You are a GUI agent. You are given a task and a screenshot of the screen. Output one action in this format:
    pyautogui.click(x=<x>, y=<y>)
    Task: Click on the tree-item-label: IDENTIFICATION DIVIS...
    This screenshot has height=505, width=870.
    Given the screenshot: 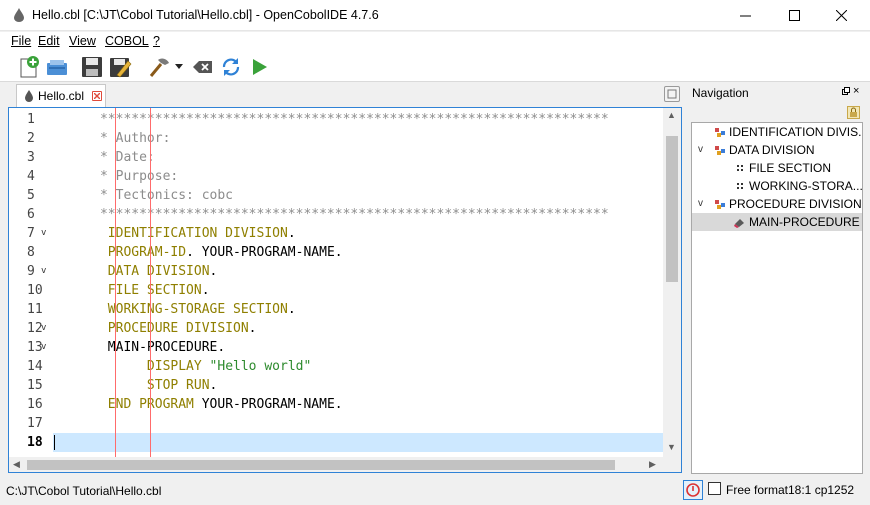 What is the action you would take?
    pyautogui.click(x=796, y=132)
    